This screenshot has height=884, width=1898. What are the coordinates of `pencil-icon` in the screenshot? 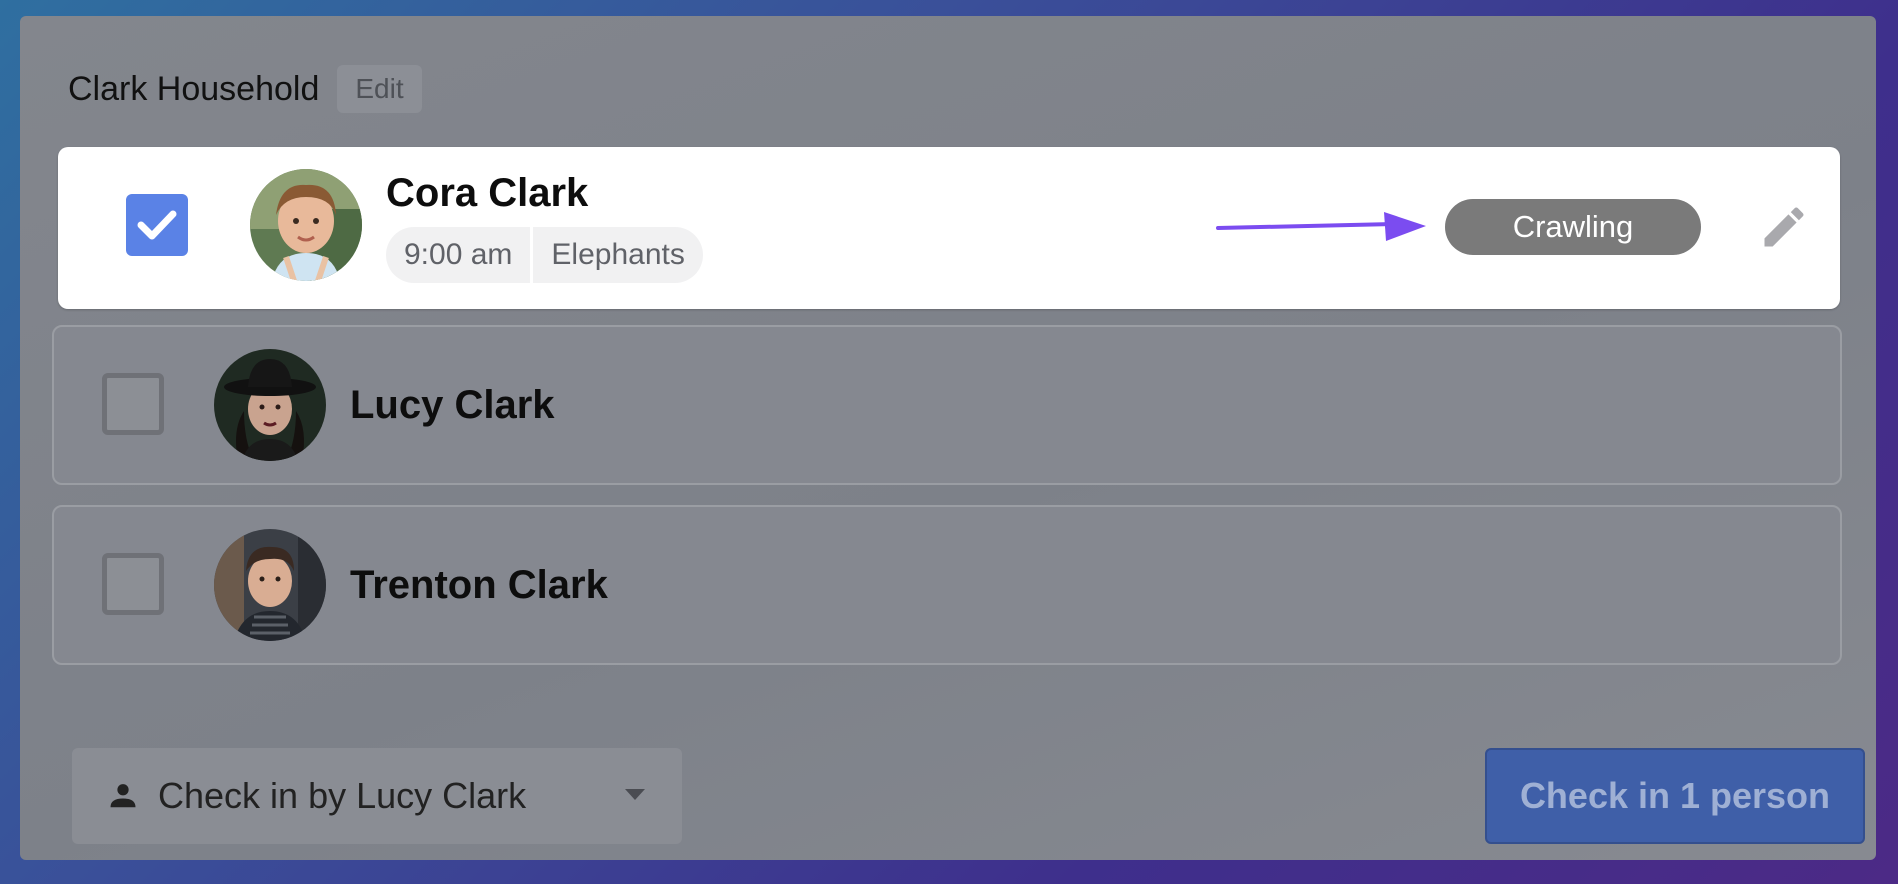 It's located at (1784, 227).